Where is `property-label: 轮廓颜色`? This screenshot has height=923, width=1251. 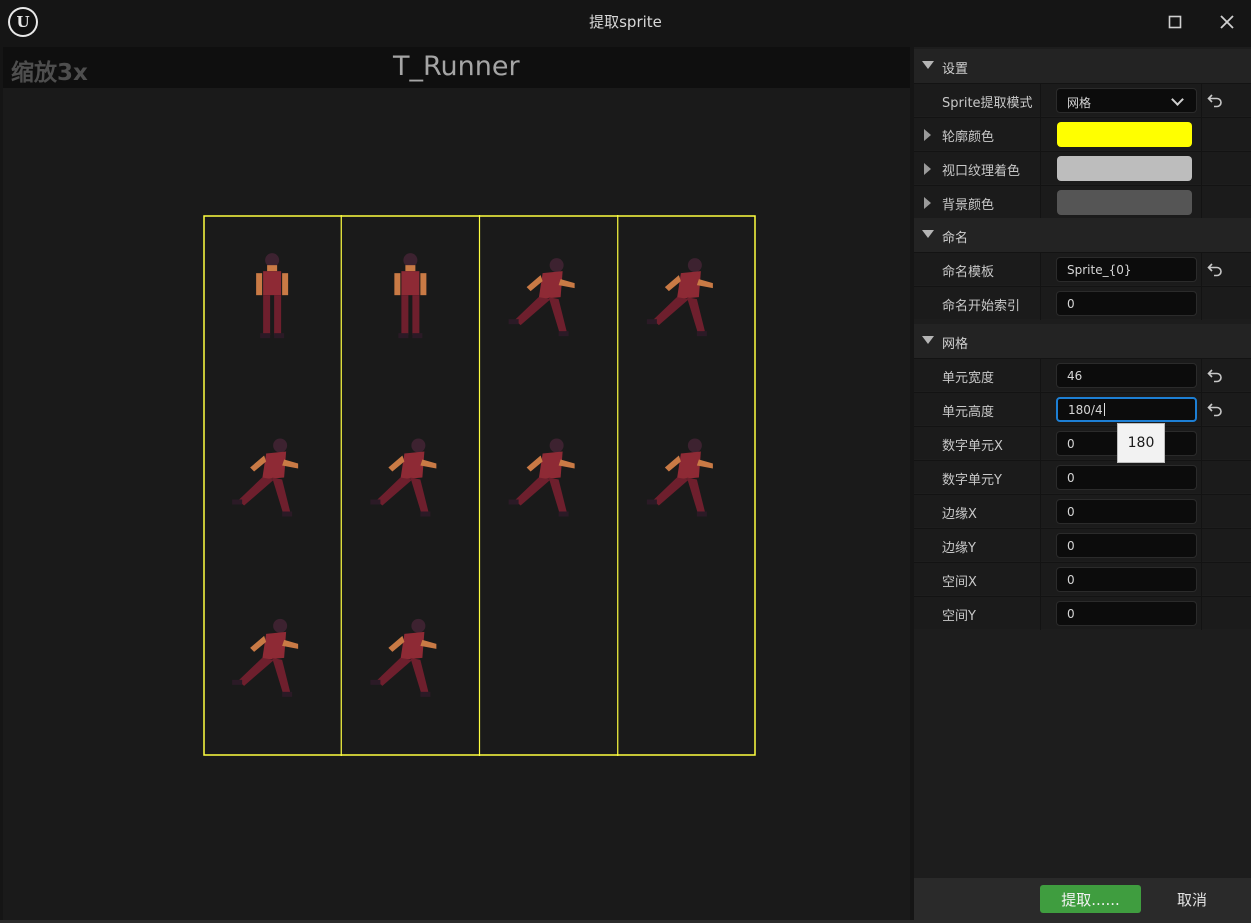
property-label: 轮廓颜色 is located at coordinates (968, 137).